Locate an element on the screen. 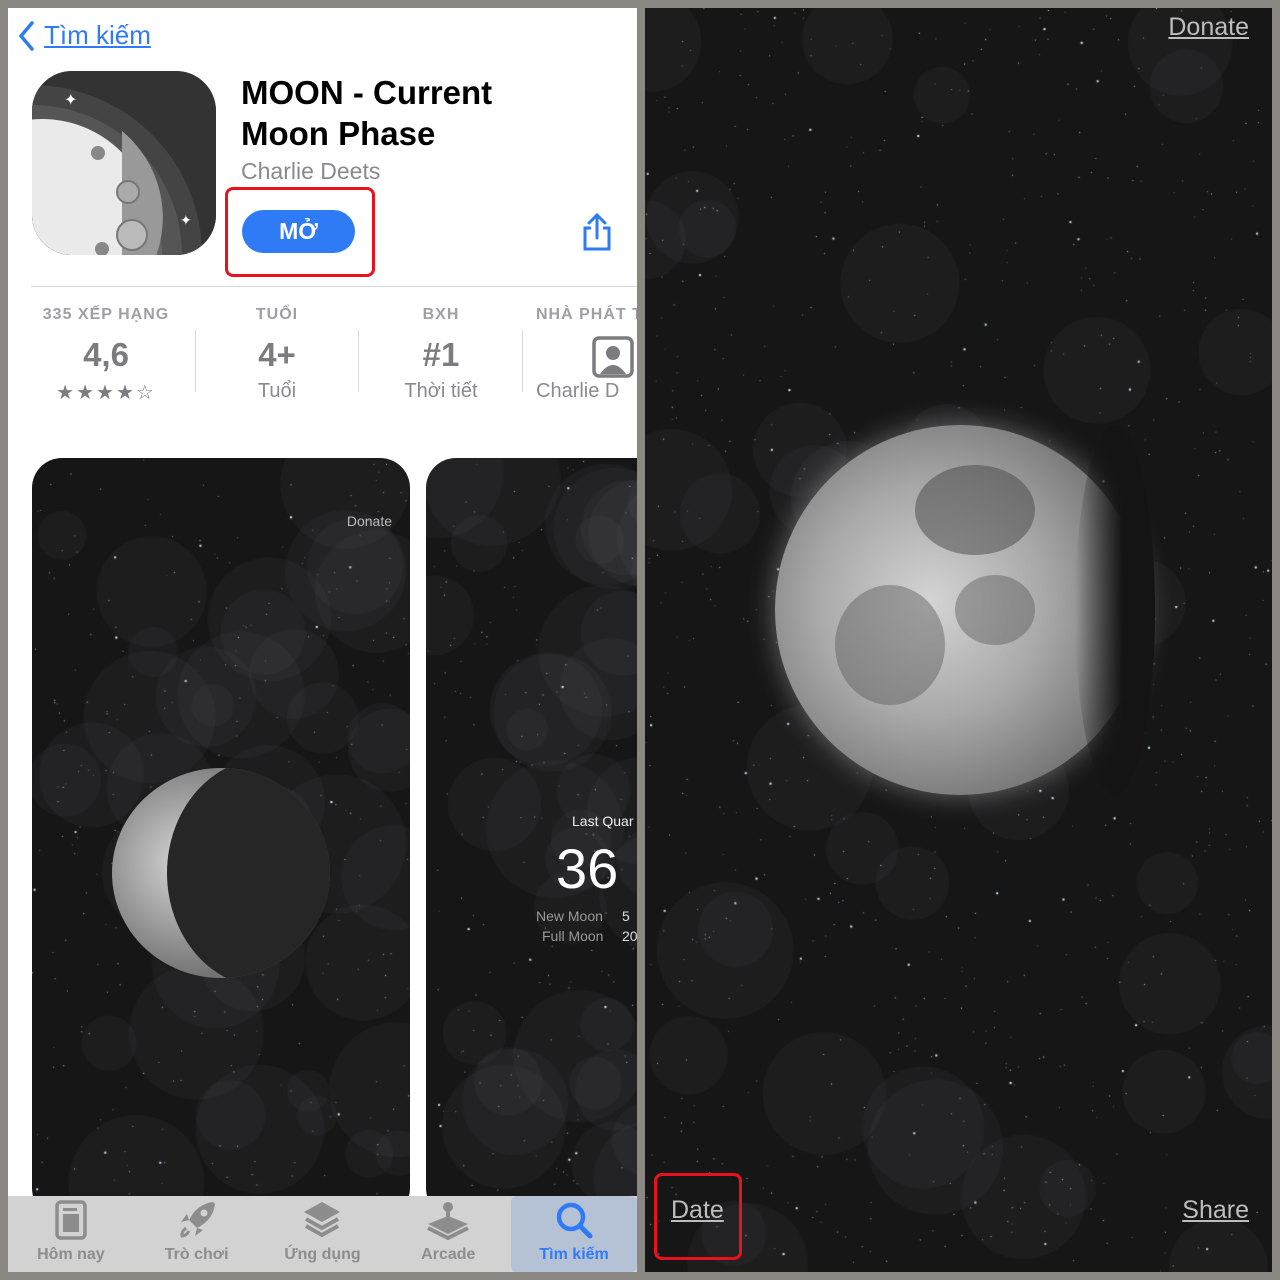 The width and height of the screenshot is (1280, 1280). chevron-left-icon is located at coordinates (26, 35).